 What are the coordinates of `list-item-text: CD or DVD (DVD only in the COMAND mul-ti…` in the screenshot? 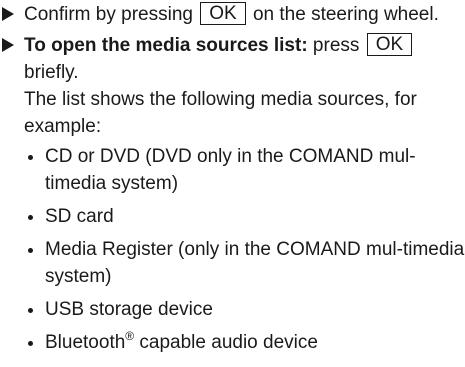 It's located at (230, 170).